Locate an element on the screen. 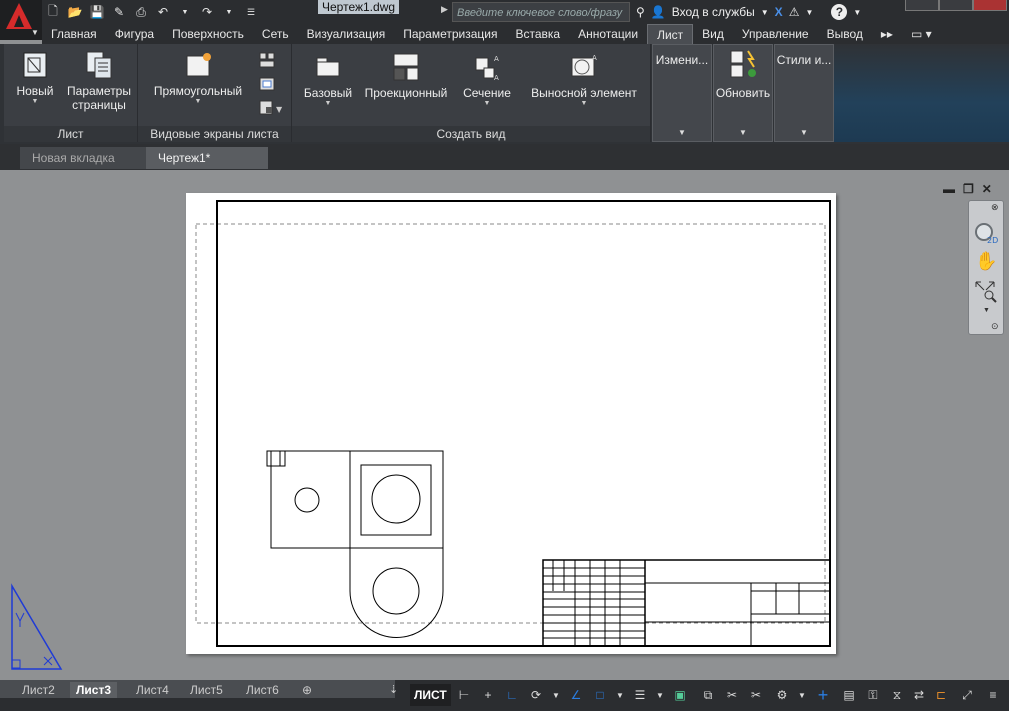 The width and height of the screenshot is (1009, 711). navbar-close-icon: ⊗ is located at coordinates (995, 207).